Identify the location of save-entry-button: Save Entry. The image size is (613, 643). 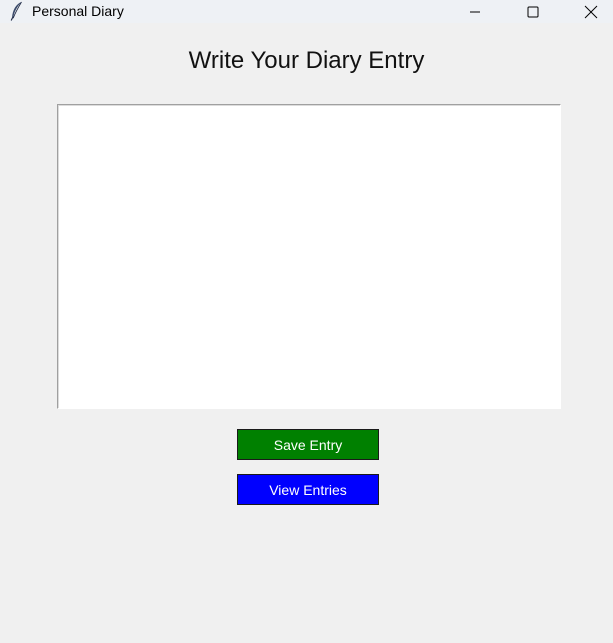
(308, 444).